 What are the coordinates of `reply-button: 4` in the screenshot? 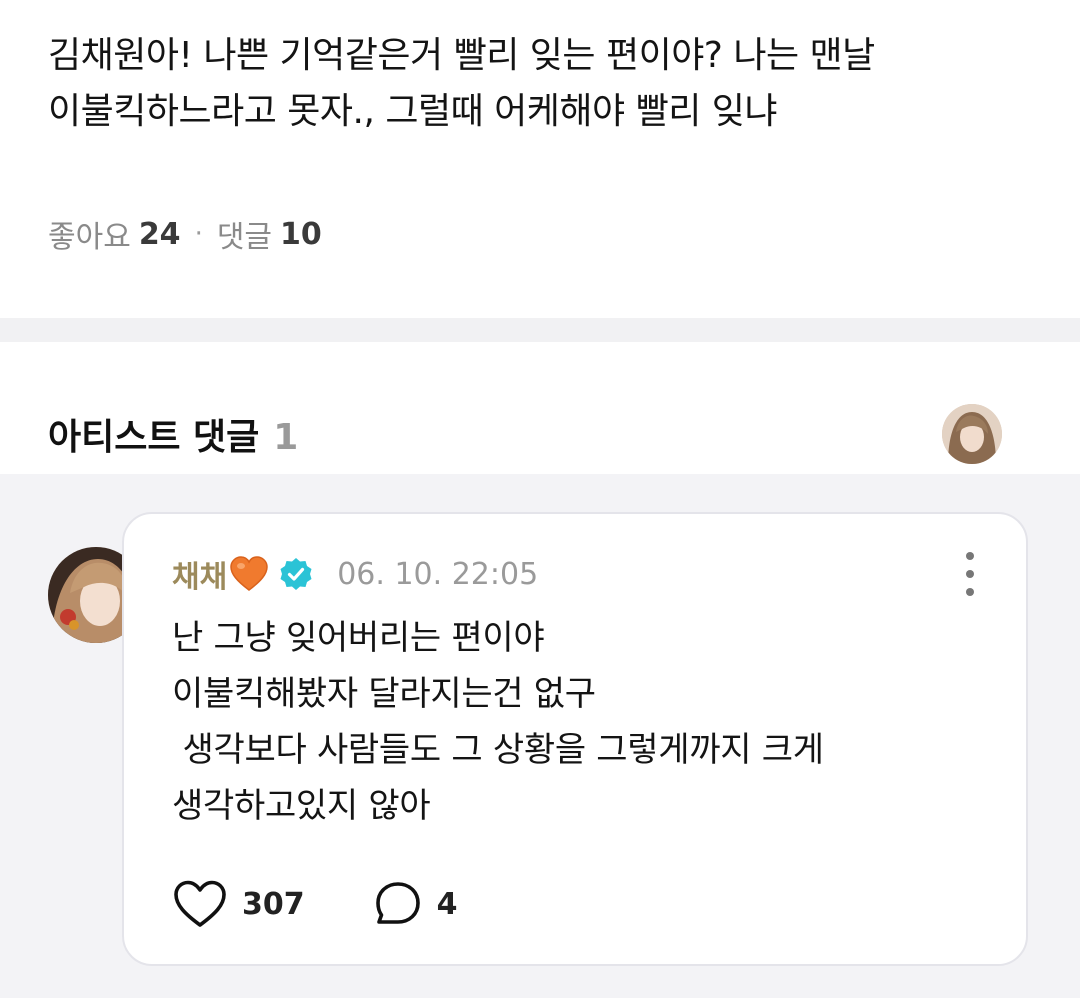 It's located at (415, 904).